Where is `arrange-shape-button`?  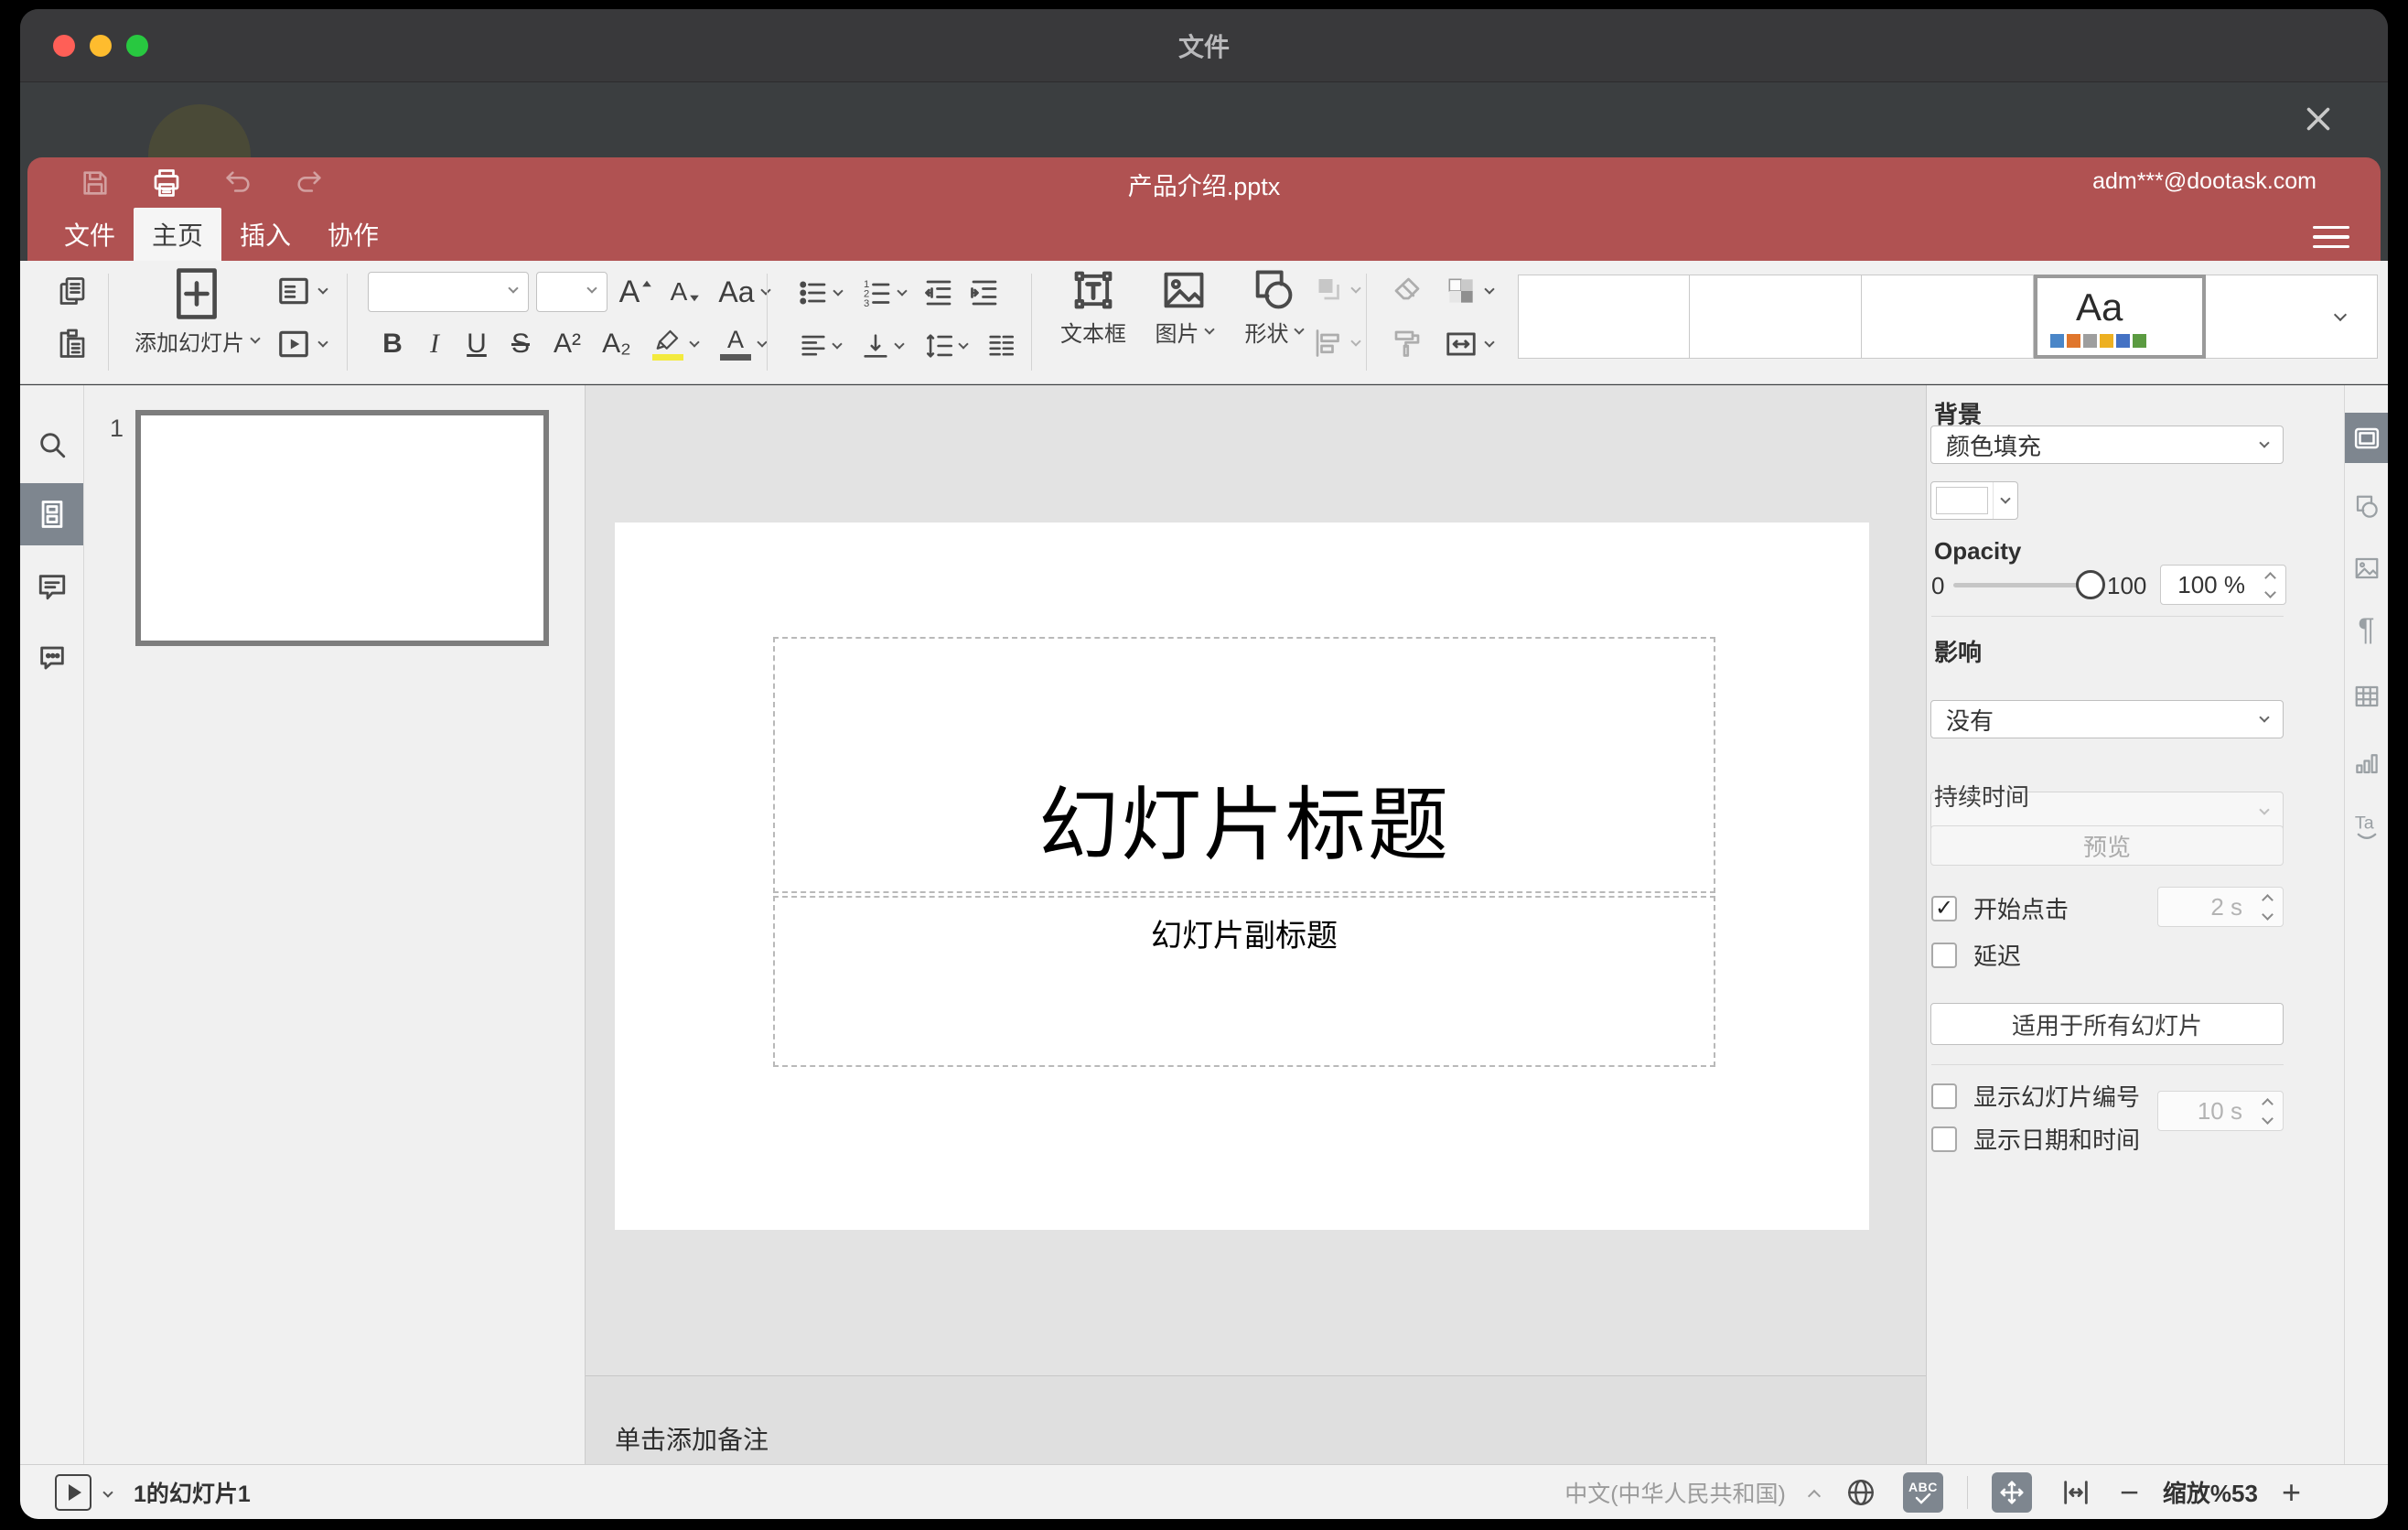 arrange-shape-button is located at coordinates (1336, 290).